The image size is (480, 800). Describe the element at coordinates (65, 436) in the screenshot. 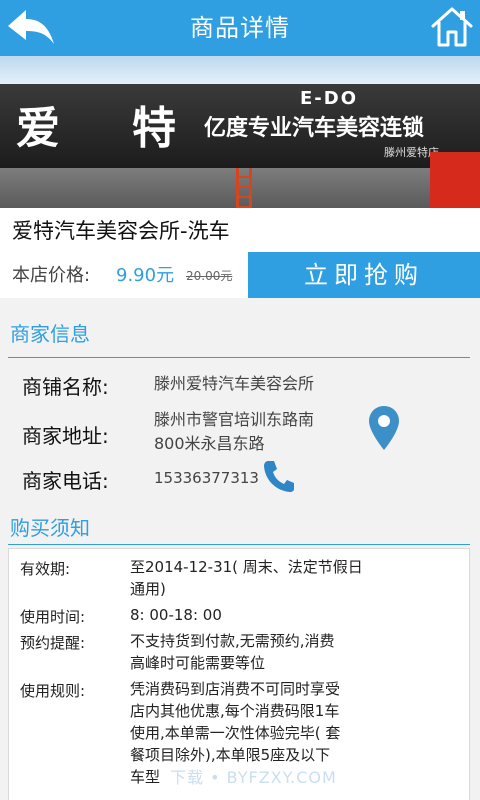

I see `address-label: 商家地址:` at that location.